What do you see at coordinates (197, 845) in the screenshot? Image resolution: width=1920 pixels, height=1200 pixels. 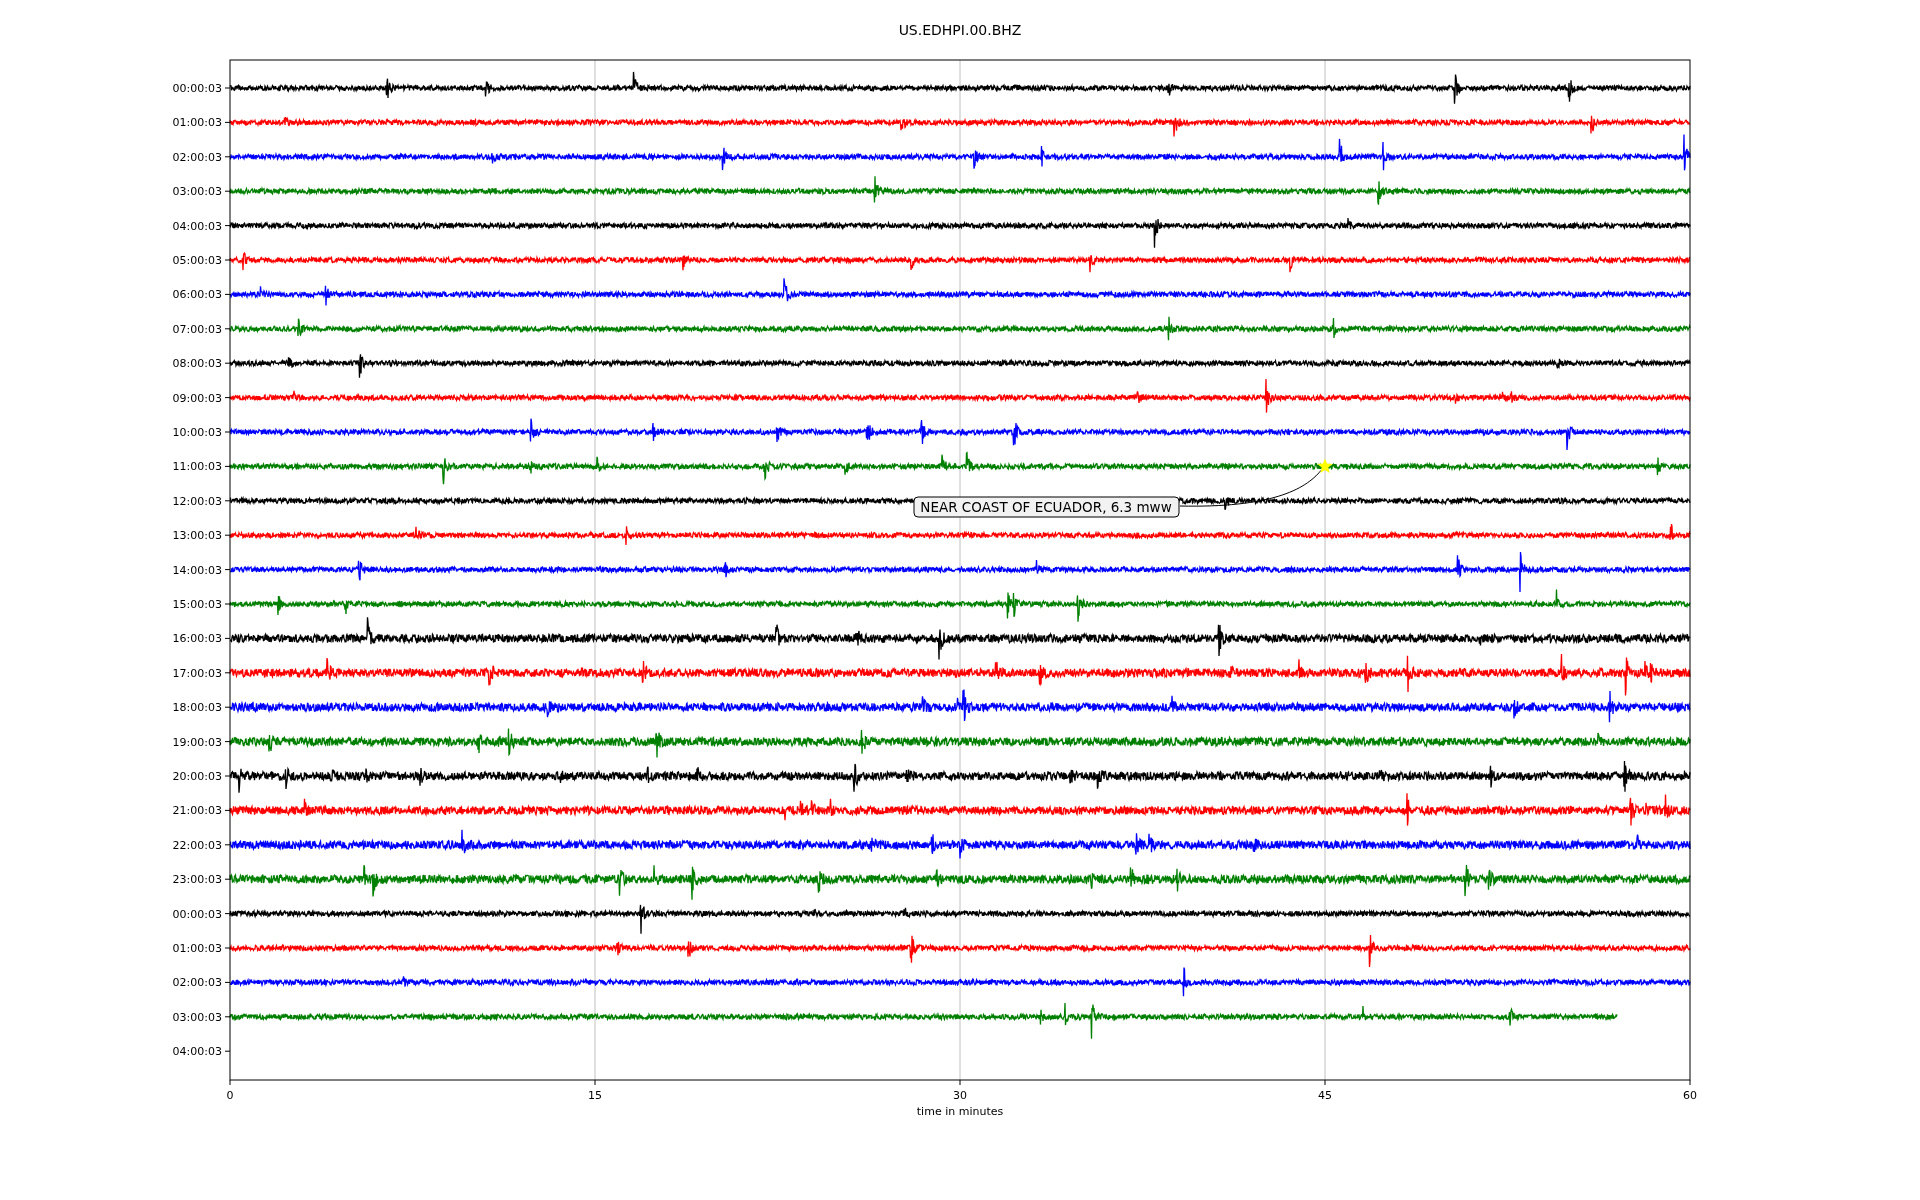 I see `time-label: 22:00:03` at bounding box center [197, 845].